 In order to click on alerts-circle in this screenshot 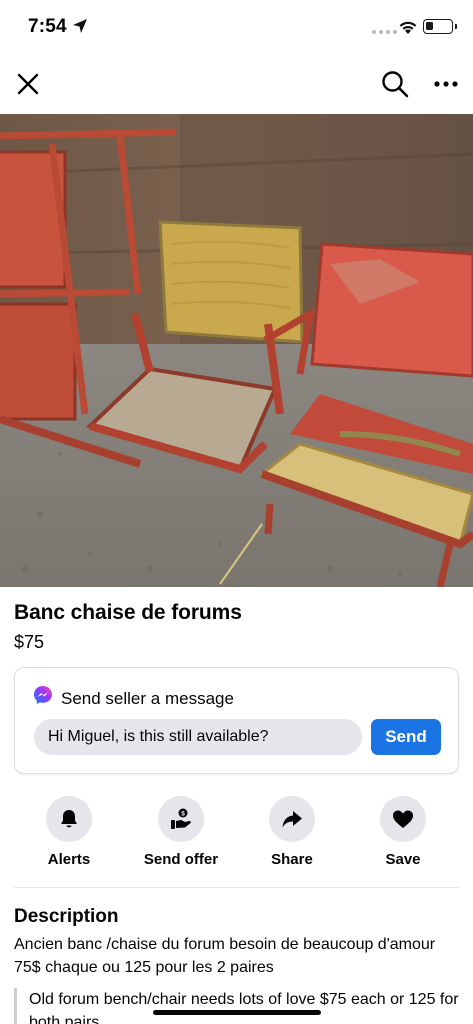, I will do `click(69, 819)`.